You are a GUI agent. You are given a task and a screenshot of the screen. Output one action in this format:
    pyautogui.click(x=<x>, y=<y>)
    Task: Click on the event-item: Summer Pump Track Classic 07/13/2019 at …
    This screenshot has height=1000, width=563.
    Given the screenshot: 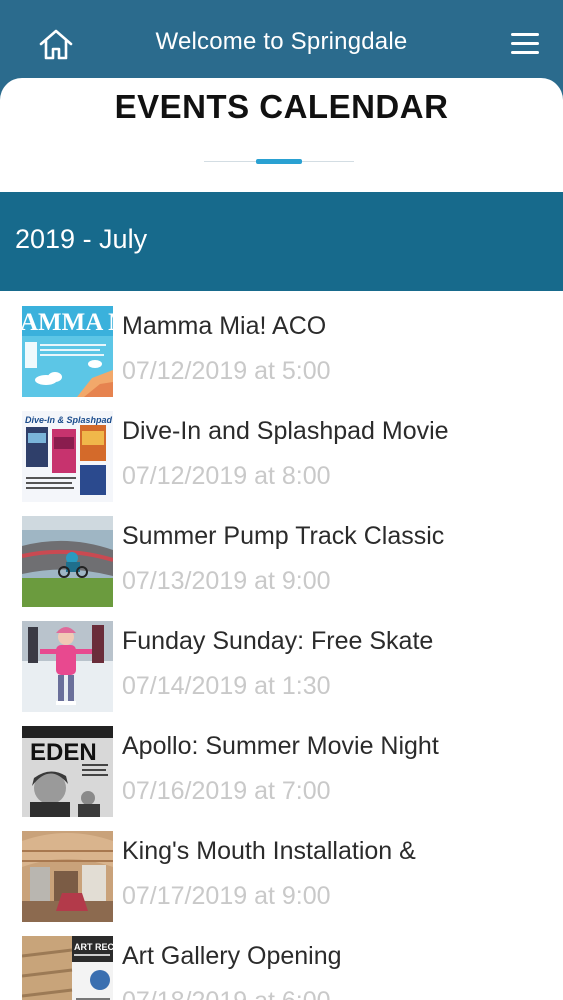 What is the action you would take?
    pyautogui.click(x=281, y=554)
    